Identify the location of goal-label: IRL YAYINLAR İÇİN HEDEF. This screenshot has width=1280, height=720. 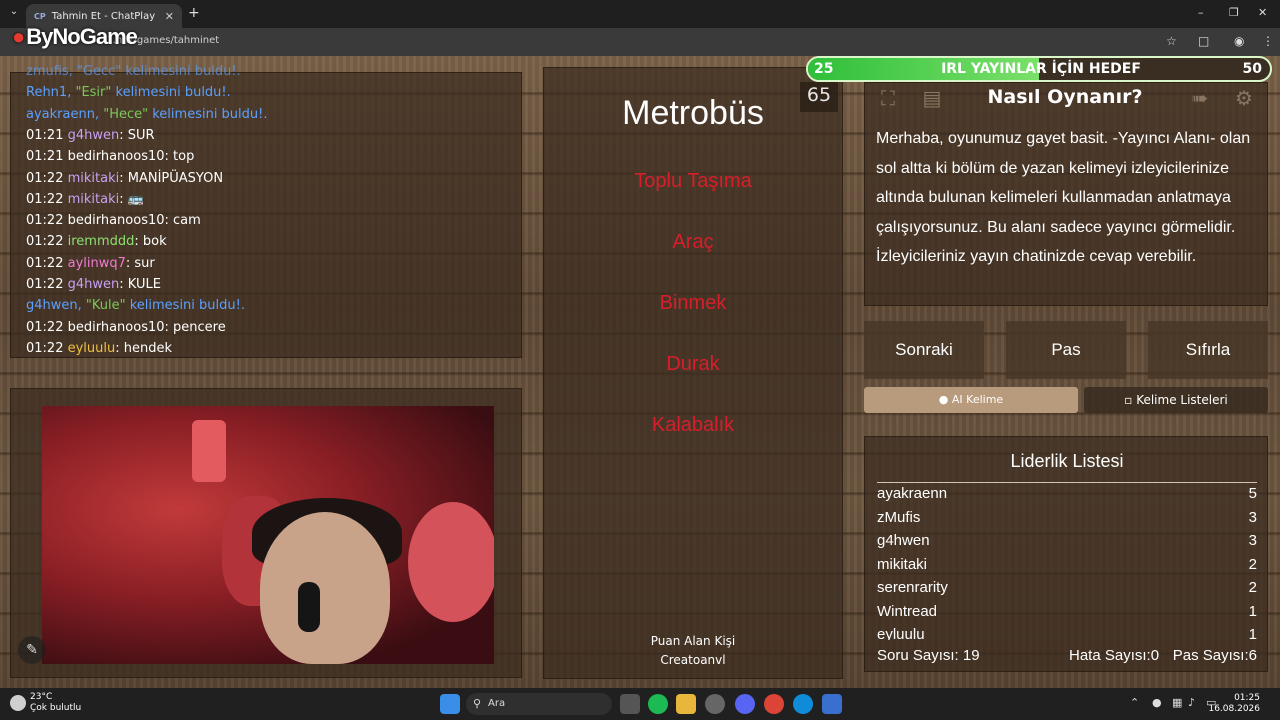
(1041, 69).